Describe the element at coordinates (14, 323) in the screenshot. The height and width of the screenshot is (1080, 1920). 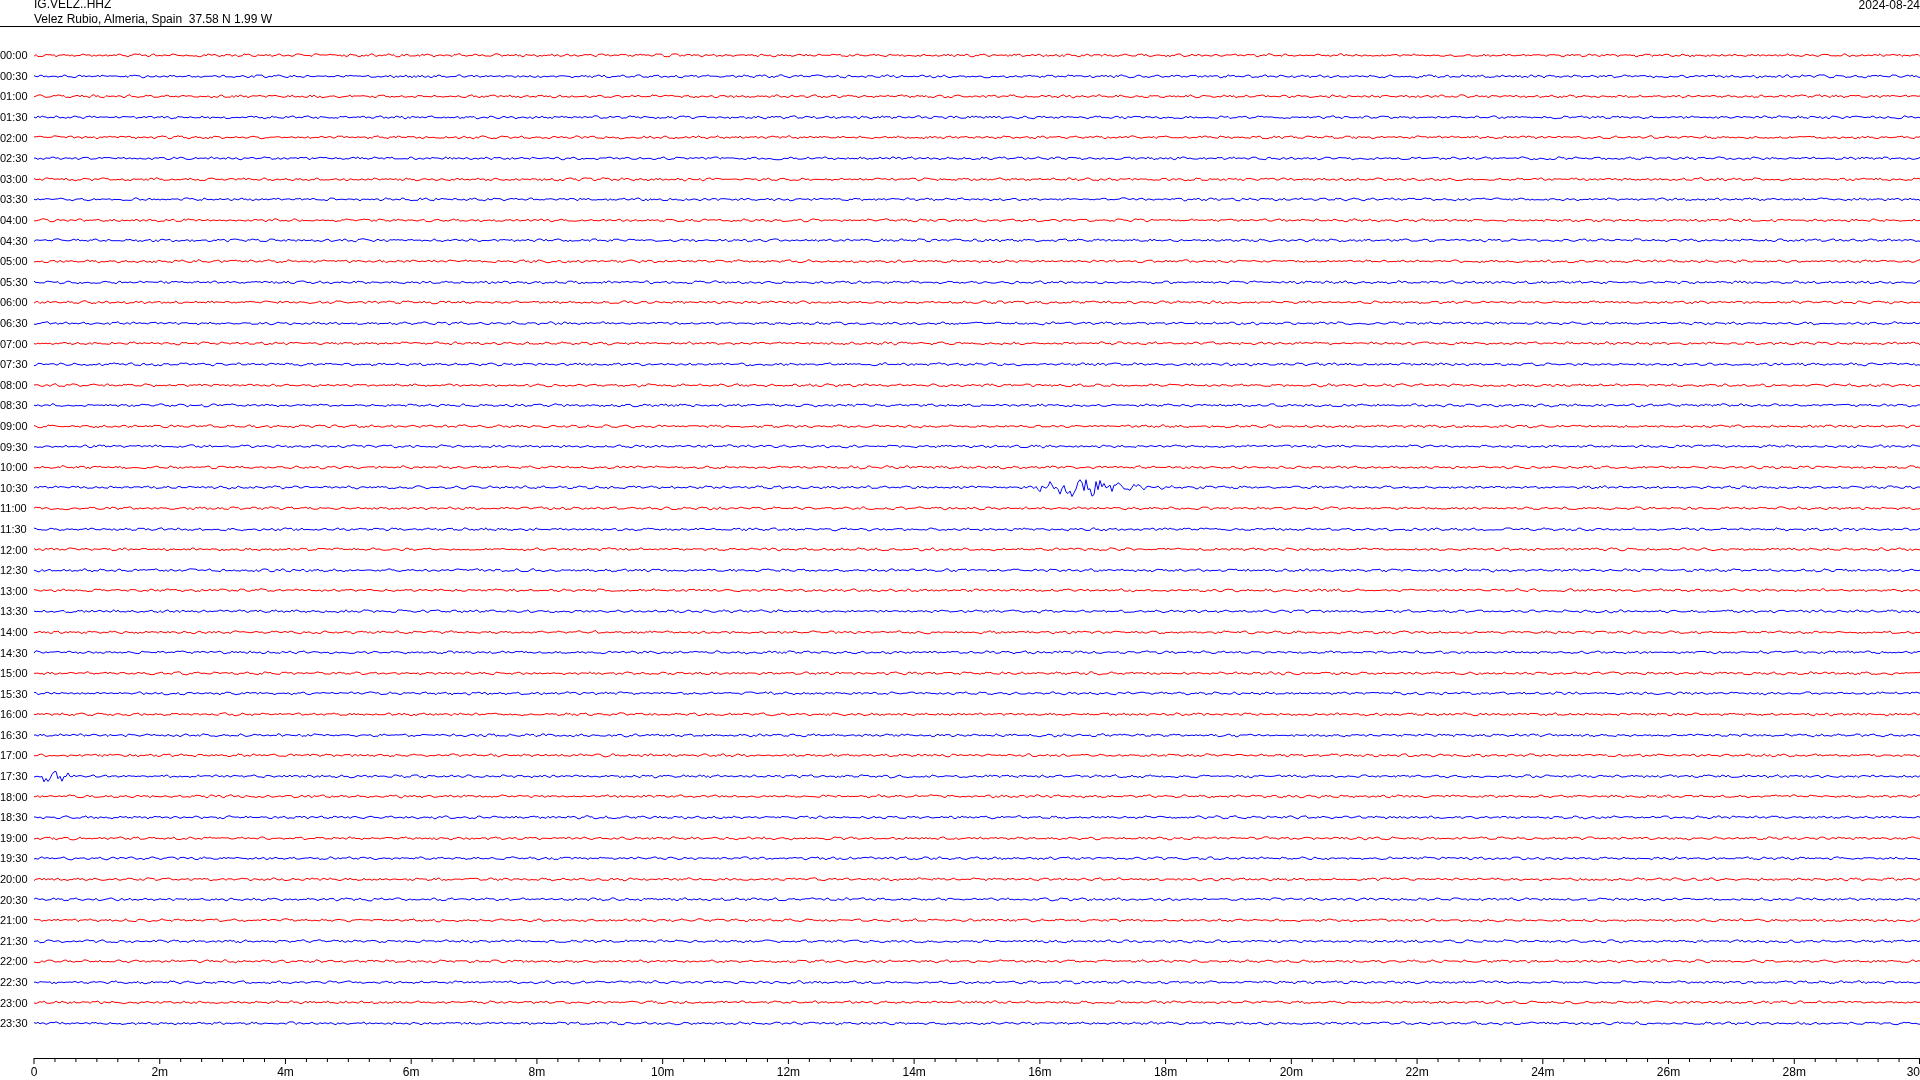
I see `time-label: 06:30` at that location.